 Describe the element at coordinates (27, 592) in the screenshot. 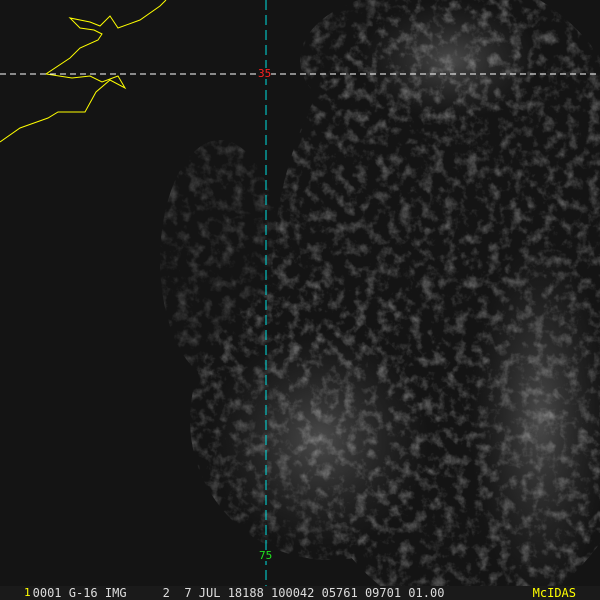

I see `frame-number: 1` at that location.